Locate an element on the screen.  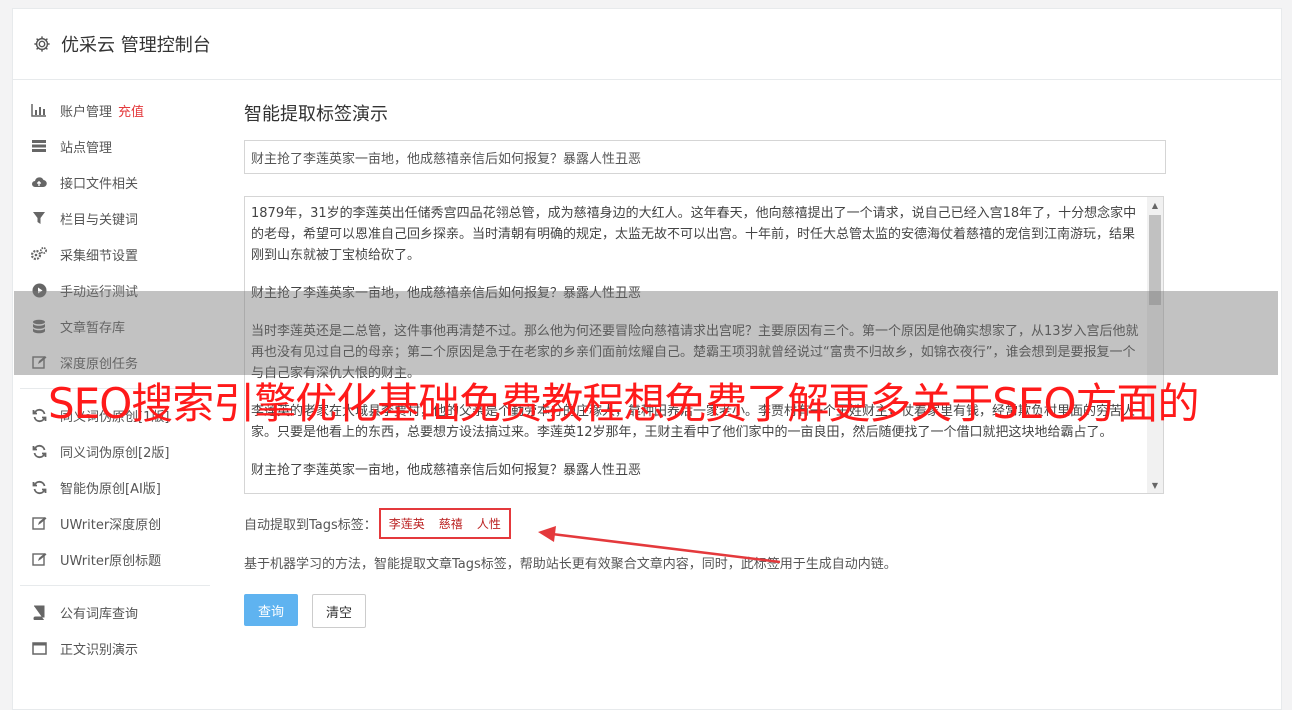
sidebar-item-label: UWriter原创标题 is located at coordinates (111, 561).